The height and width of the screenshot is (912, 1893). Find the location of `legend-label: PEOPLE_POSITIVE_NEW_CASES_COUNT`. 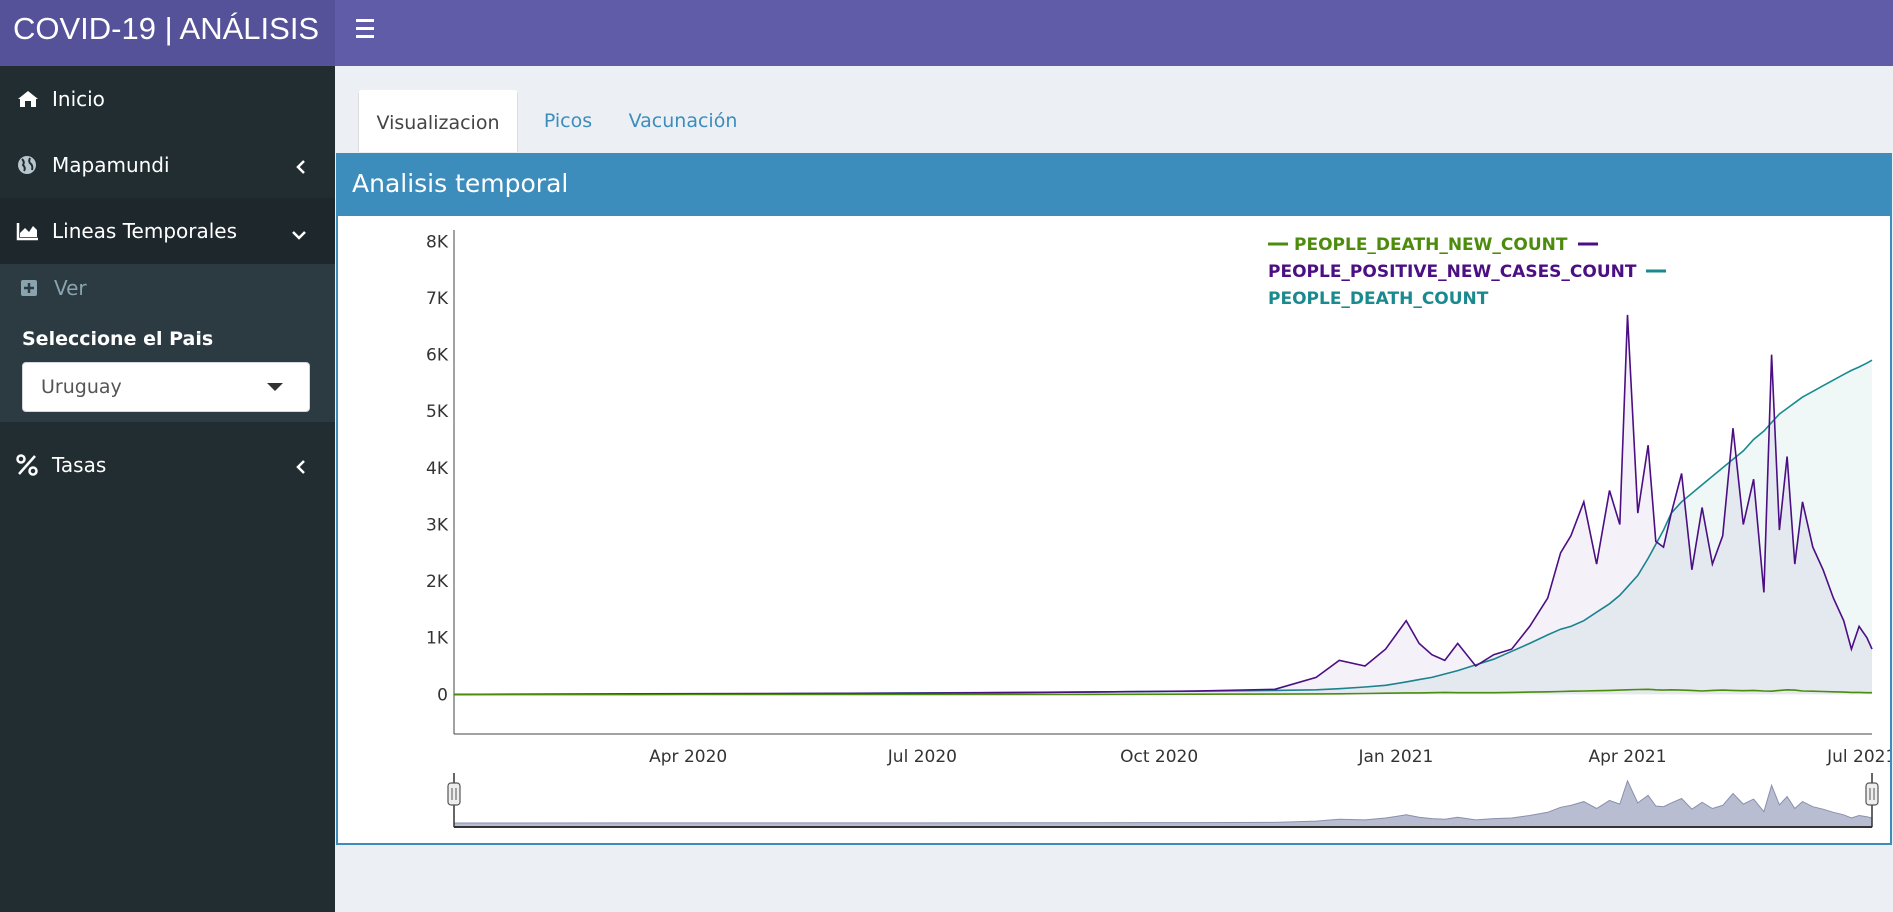

legend-label: PEOPLE_POSITIVE_NEW_CASES_COUNT is located at coordinates (1452, 272).